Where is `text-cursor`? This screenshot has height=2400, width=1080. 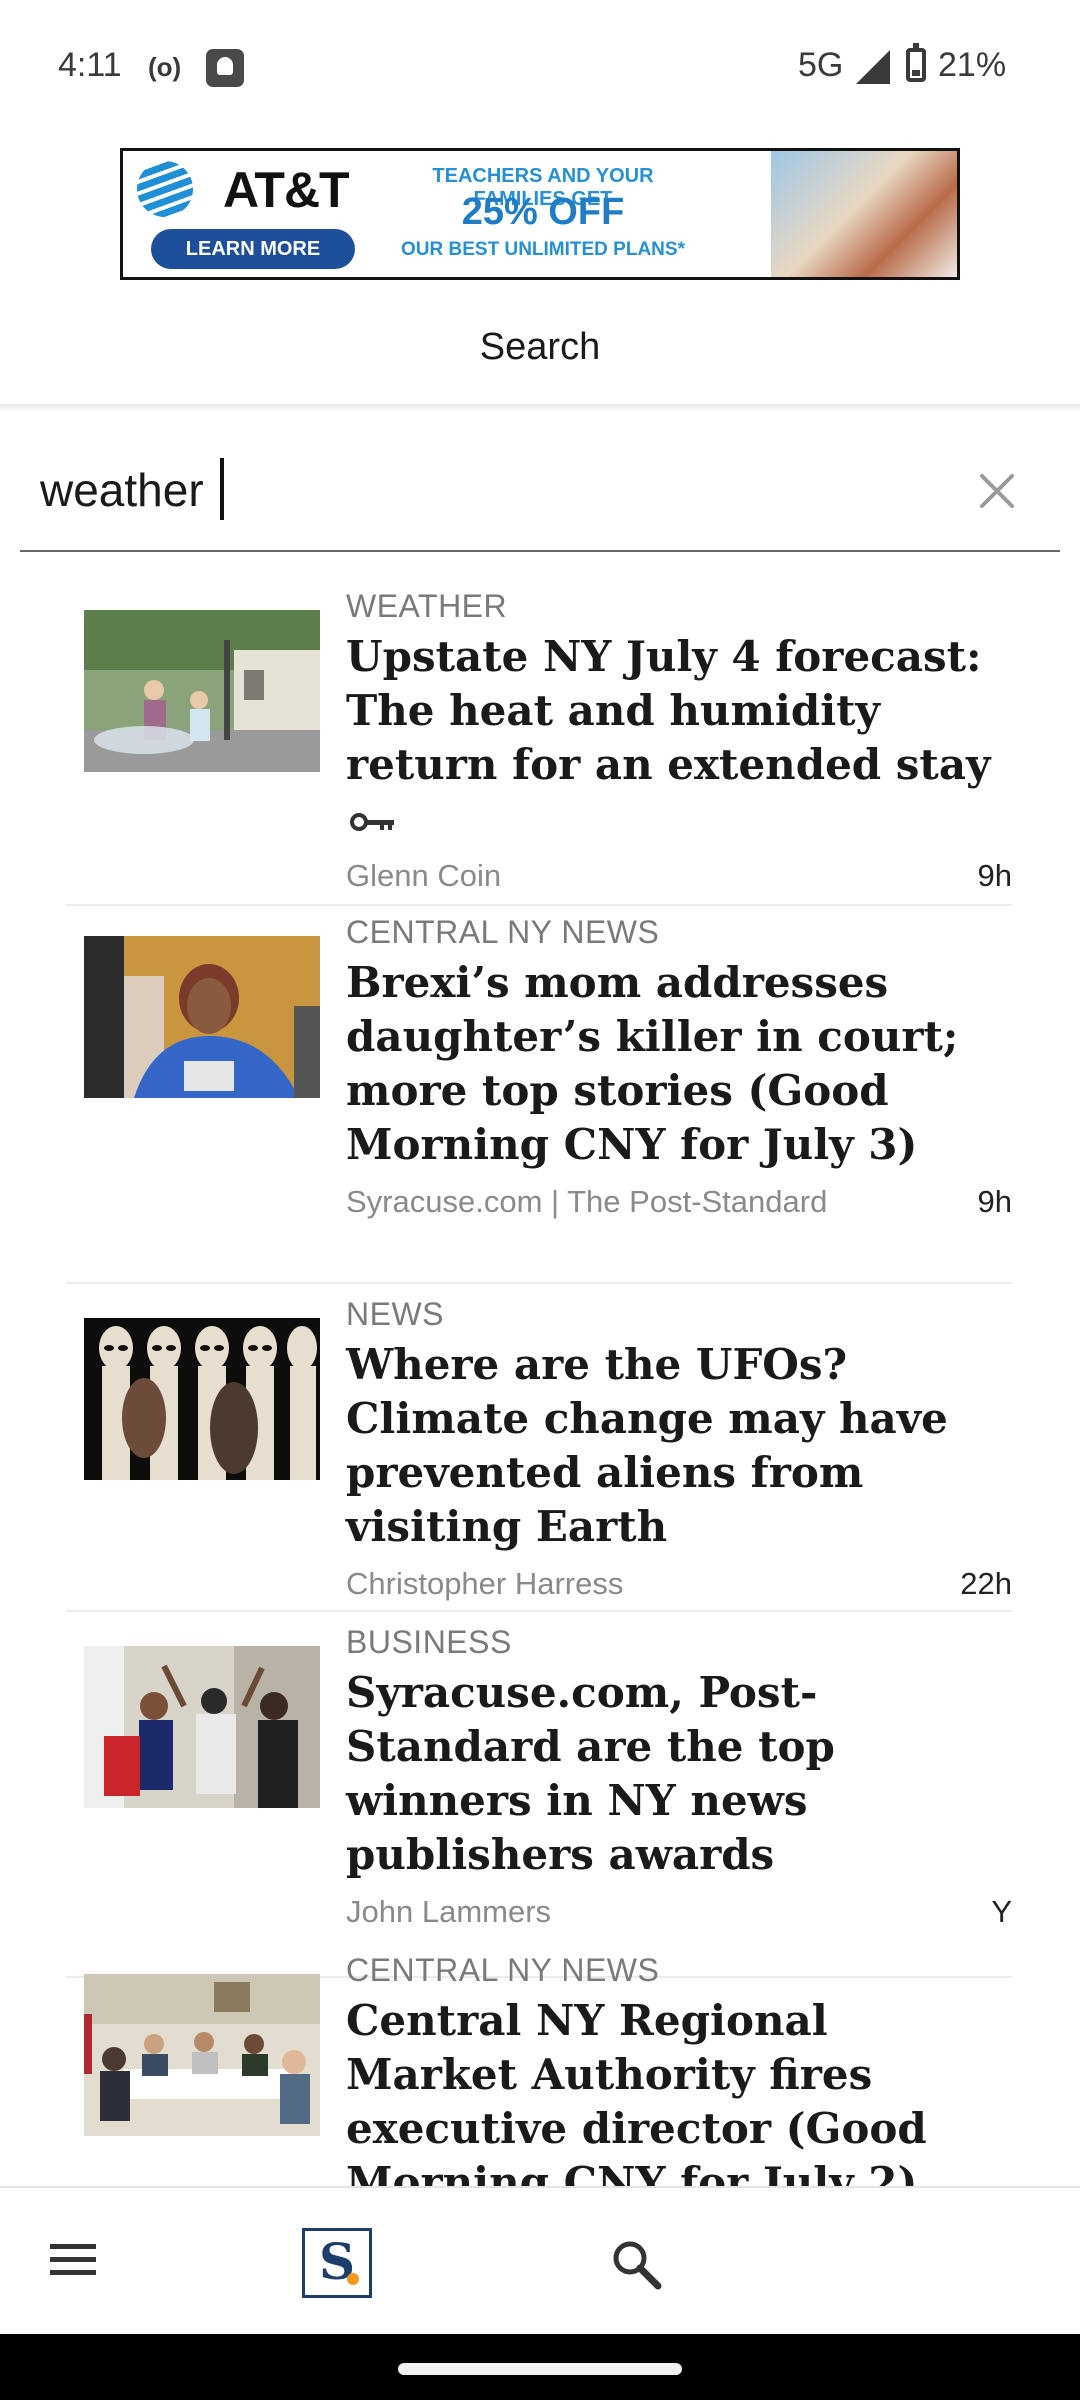 text-cursor is located at coordinates (222, 489).